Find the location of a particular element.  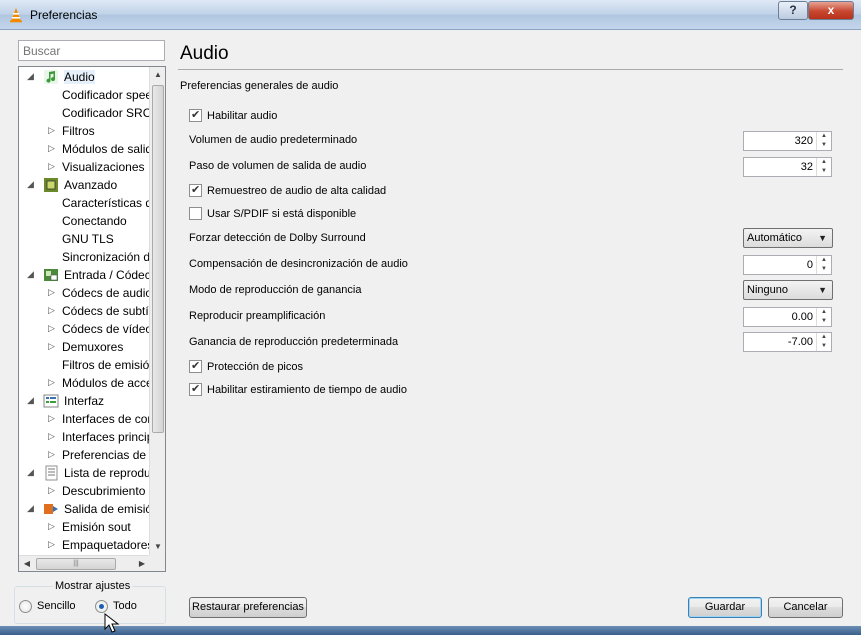

tree-item-label: Códecs de audio is located at coordinates (106, 293).